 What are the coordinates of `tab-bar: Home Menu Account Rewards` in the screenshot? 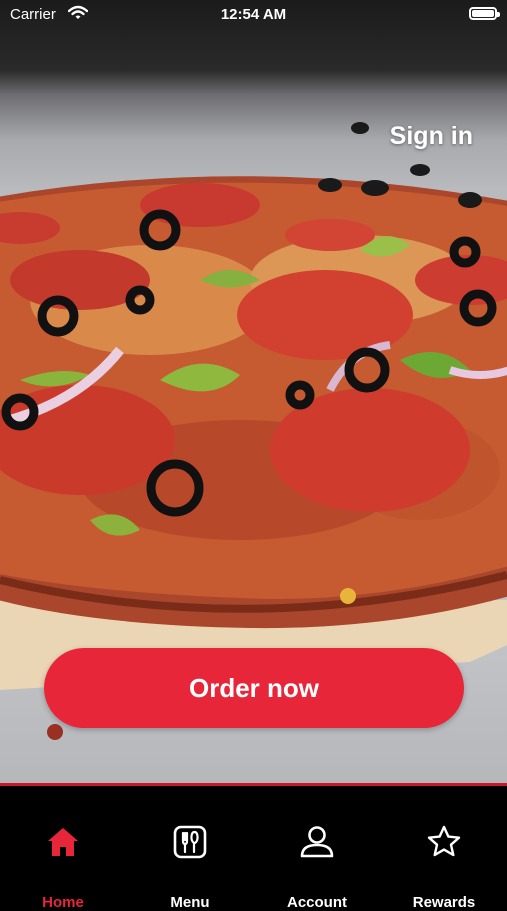 It's located at (253, 847).